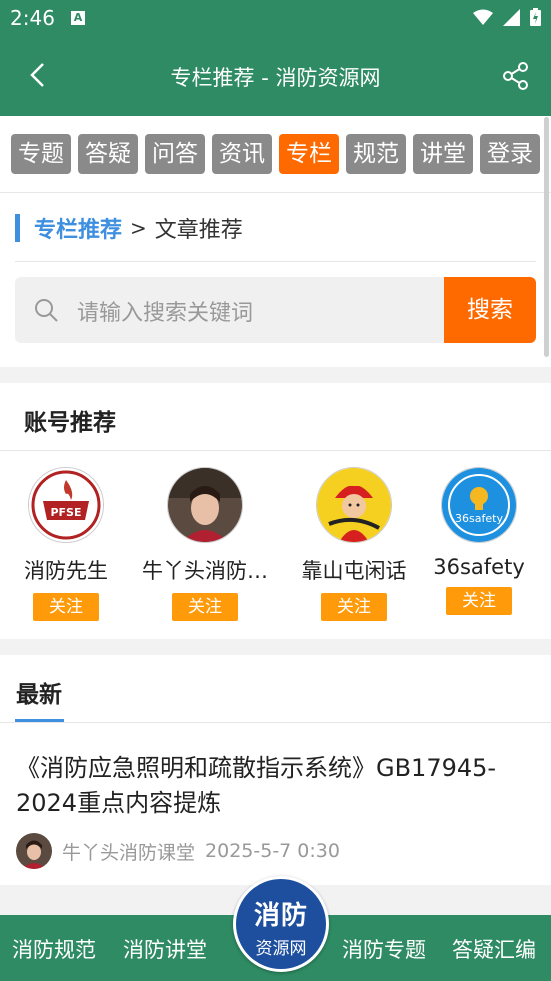 The height and width of the screenshot is (981, 551). What do you see at coordinates (384, 949) in the screenshot?
I see `nav-xiaofang-zhuanti: 消防专题` at bounding box center [384, 949].